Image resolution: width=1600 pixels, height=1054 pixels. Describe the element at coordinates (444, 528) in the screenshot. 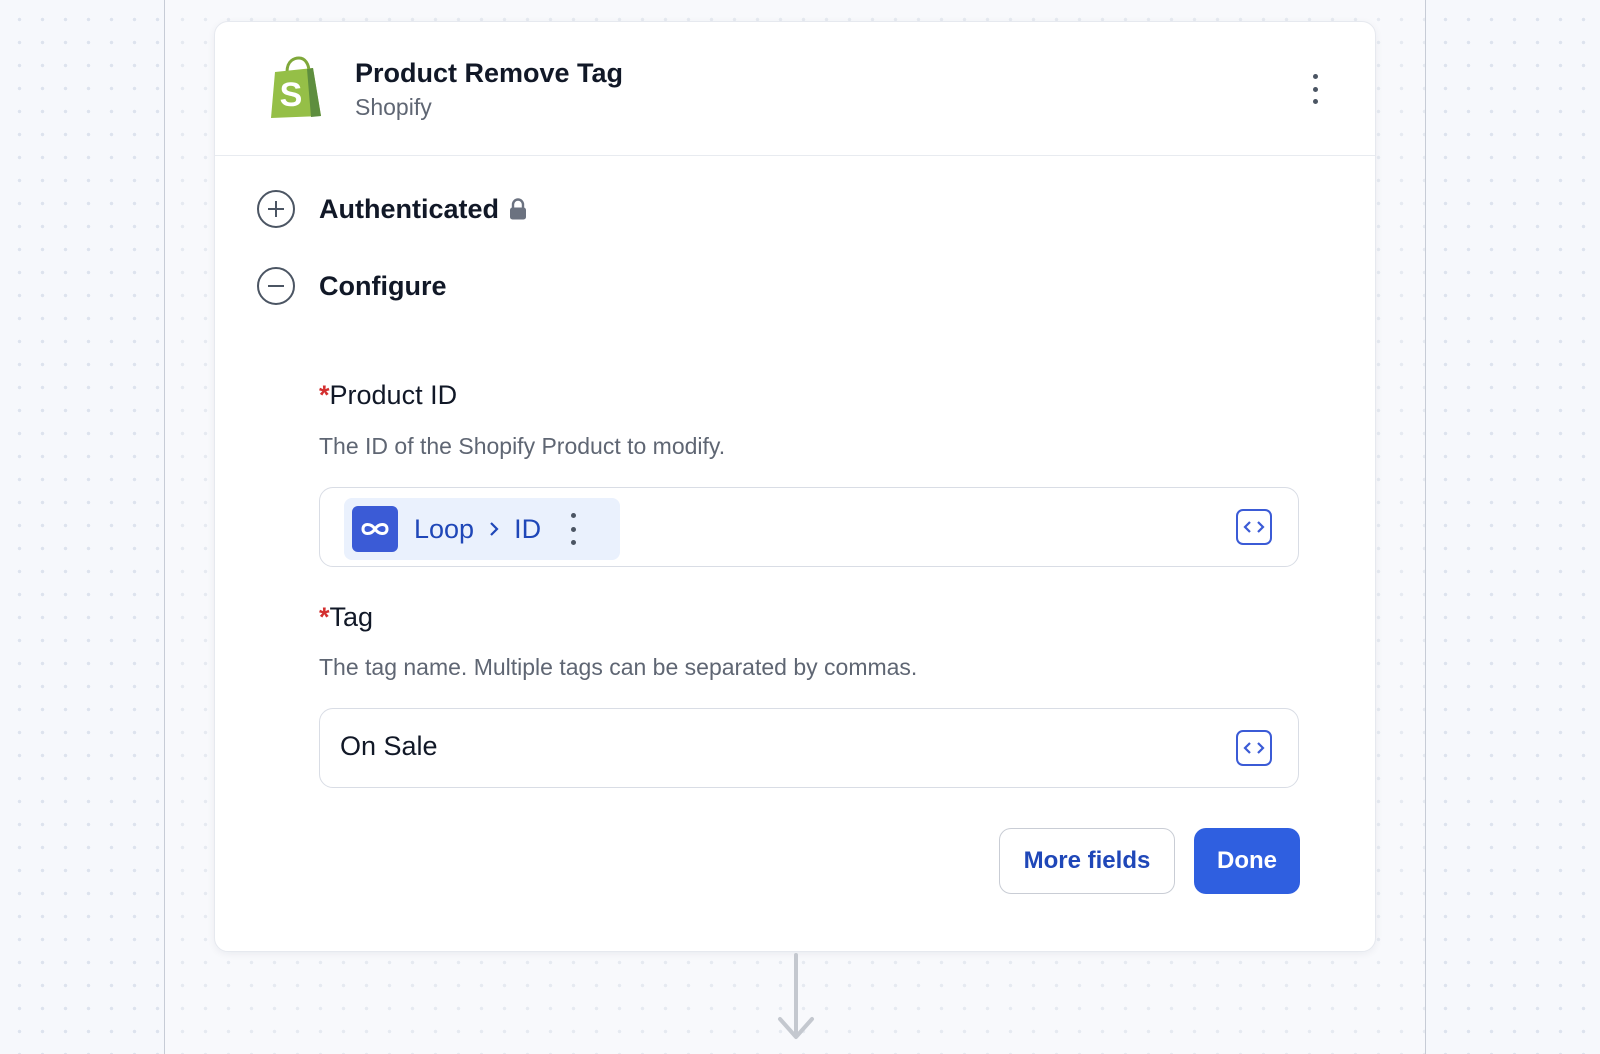

I see `token-source: Loop` at that location.